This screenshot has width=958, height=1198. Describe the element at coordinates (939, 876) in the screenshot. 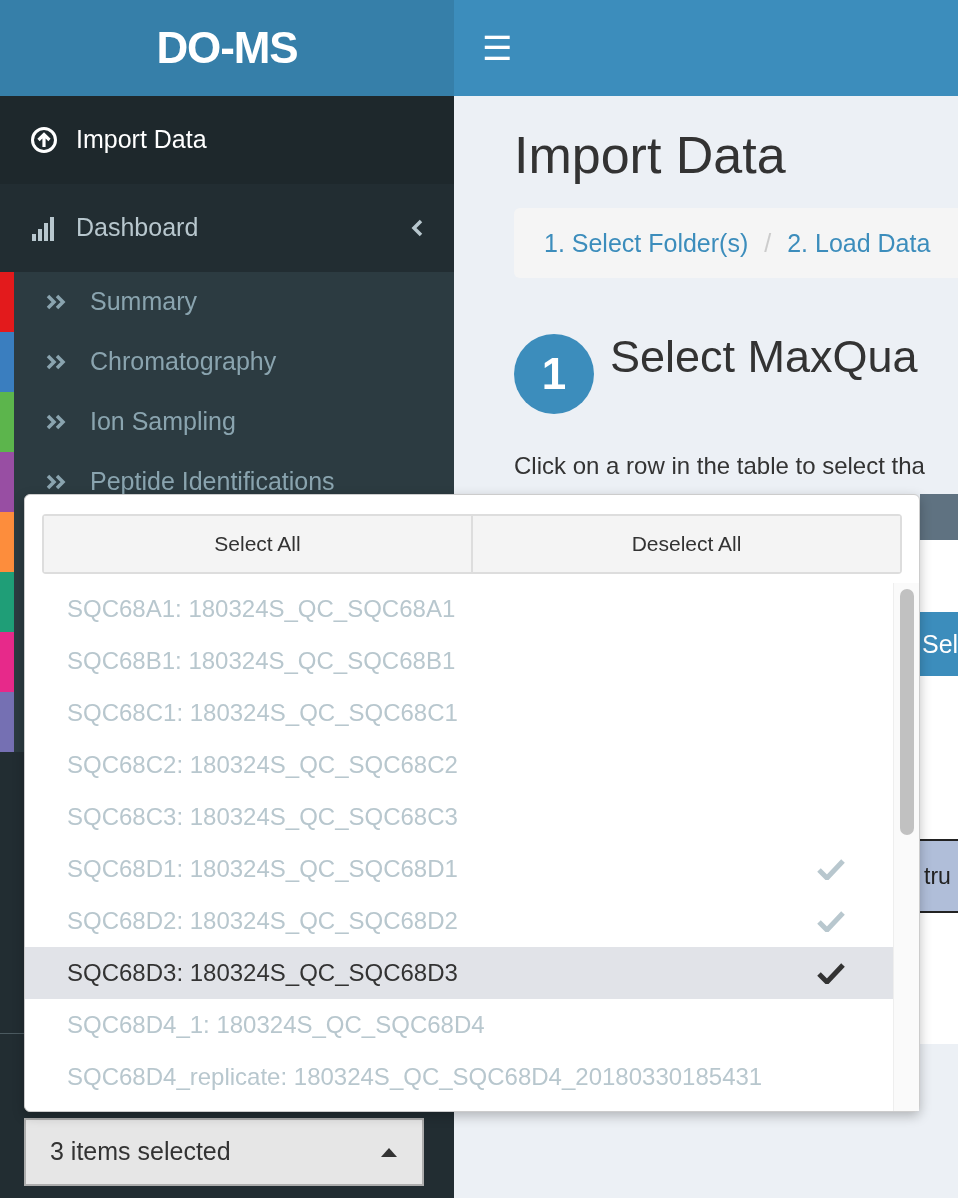

I see `table-cell: tru` at that location.